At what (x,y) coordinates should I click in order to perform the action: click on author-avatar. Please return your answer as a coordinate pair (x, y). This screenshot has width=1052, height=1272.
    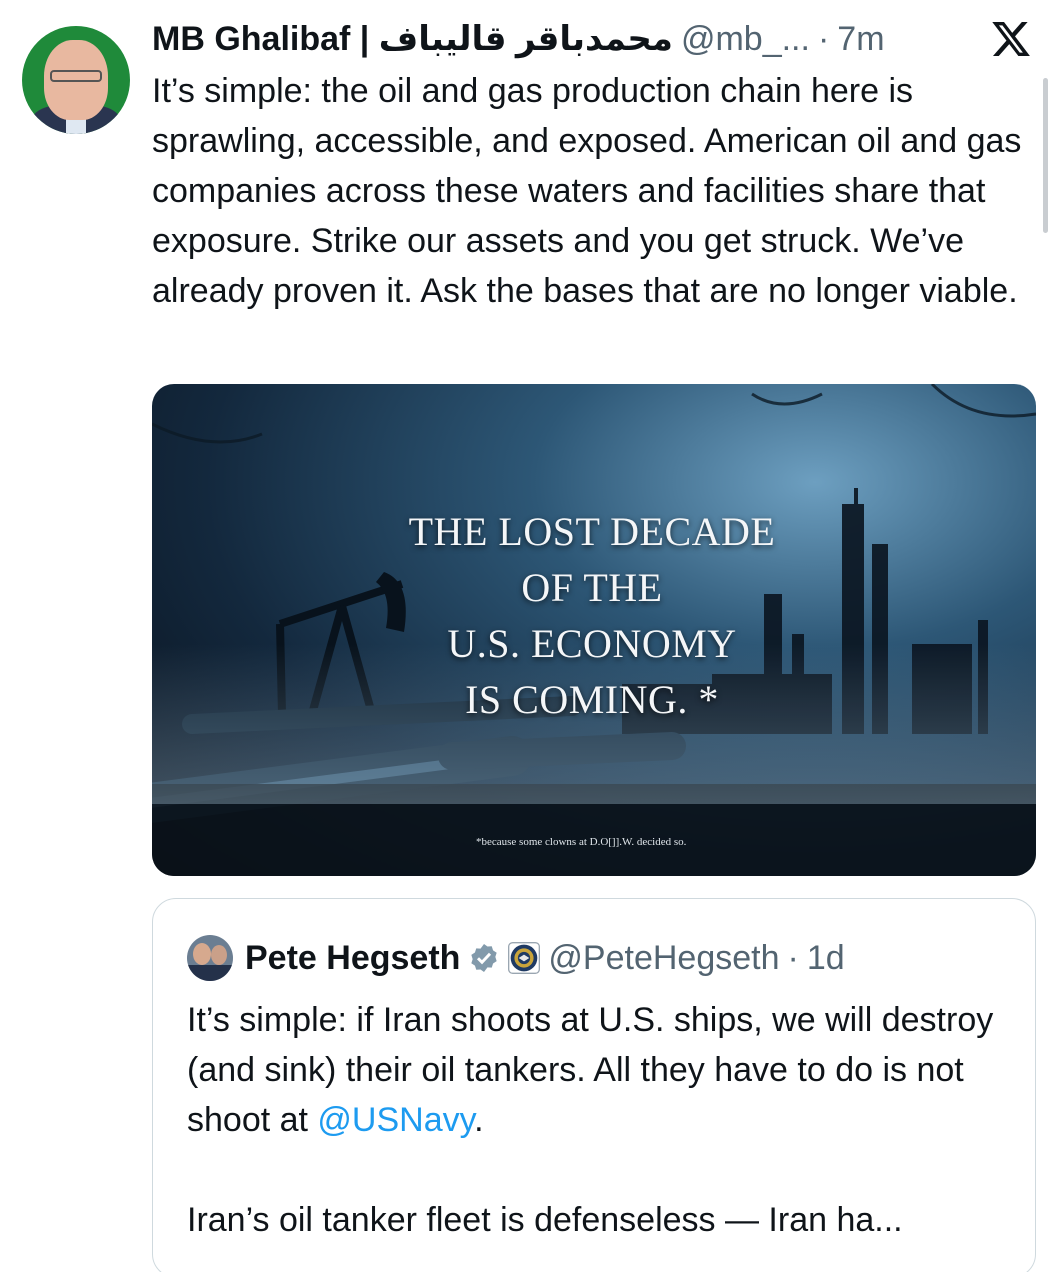
    Looking at the image, I should click on (76, 80).